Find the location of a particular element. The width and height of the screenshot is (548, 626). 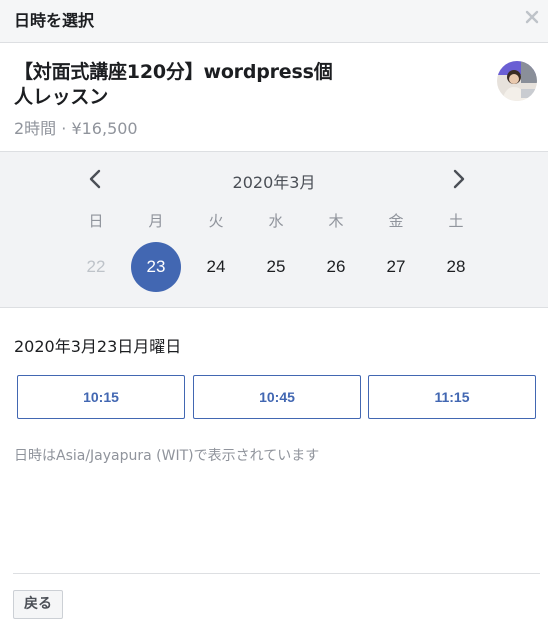

calendar-day: 24 is located at coordinates (216, 267).